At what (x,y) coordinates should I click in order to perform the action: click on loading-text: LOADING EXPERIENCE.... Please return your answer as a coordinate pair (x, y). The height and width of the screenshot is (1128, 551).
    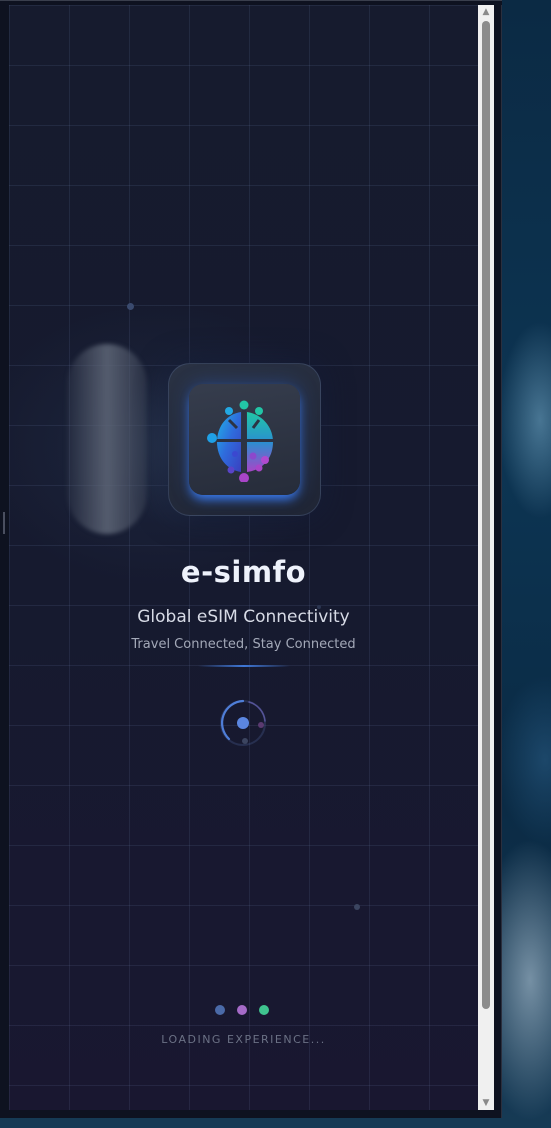
    Looking at the image, I should click on (243, 1039).